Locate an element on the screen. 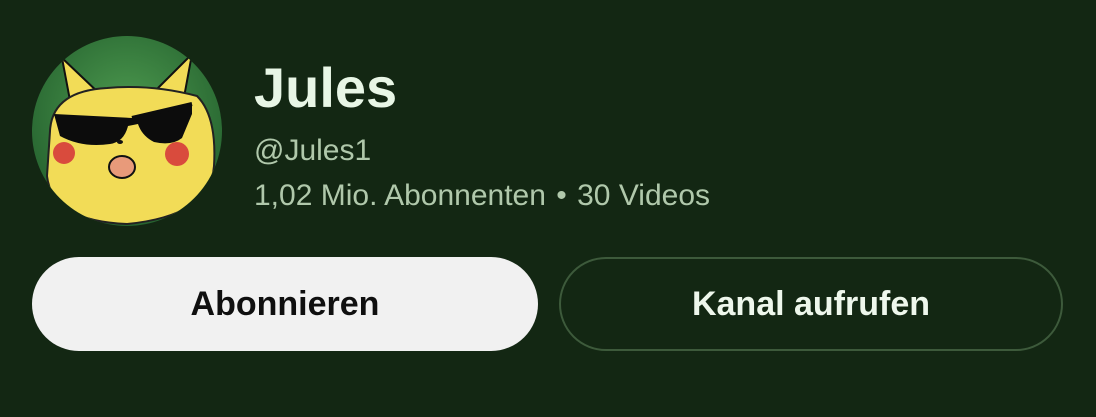  channel-stats: 1,02 Mio. Abonnenten • 30 Videos is located at coordinates (482, 196).